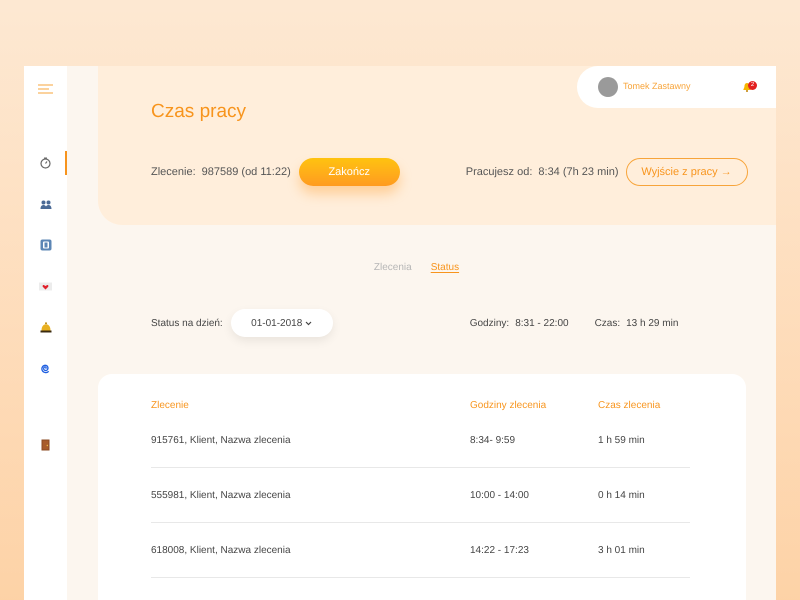 The height and width of the screenshot is (600, 800). Describe the element at coordinates (46, 245) in the screenshot. I see `id-badge-icon` at that location.